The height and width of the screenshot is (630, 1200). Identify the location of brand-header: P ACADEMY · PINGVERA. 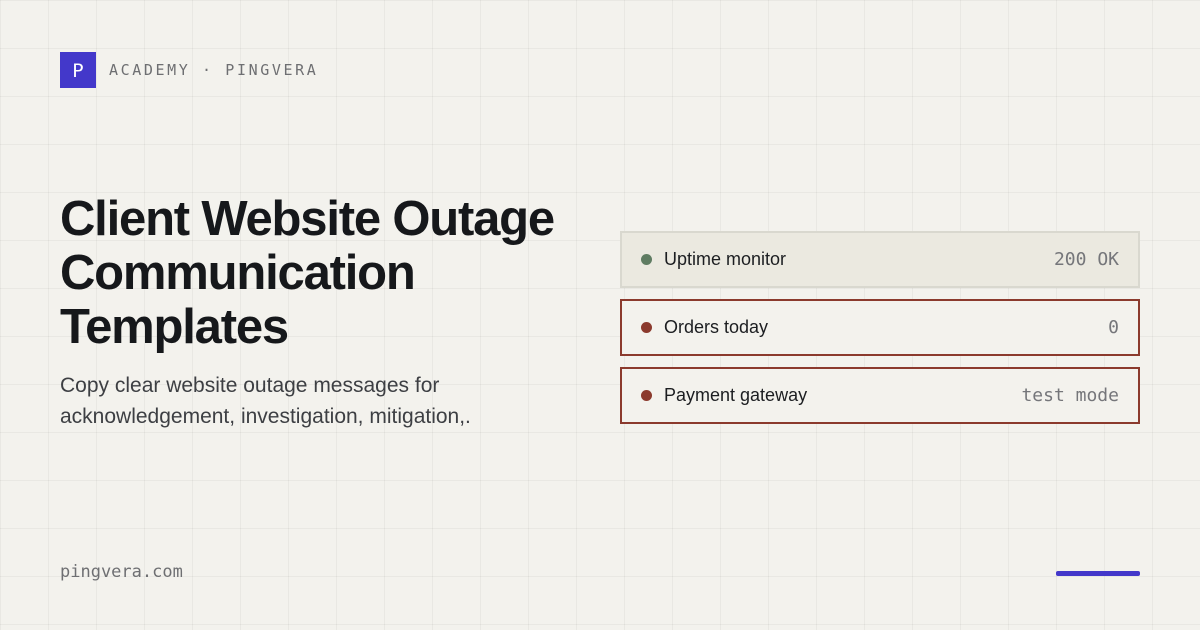
(189, 70).